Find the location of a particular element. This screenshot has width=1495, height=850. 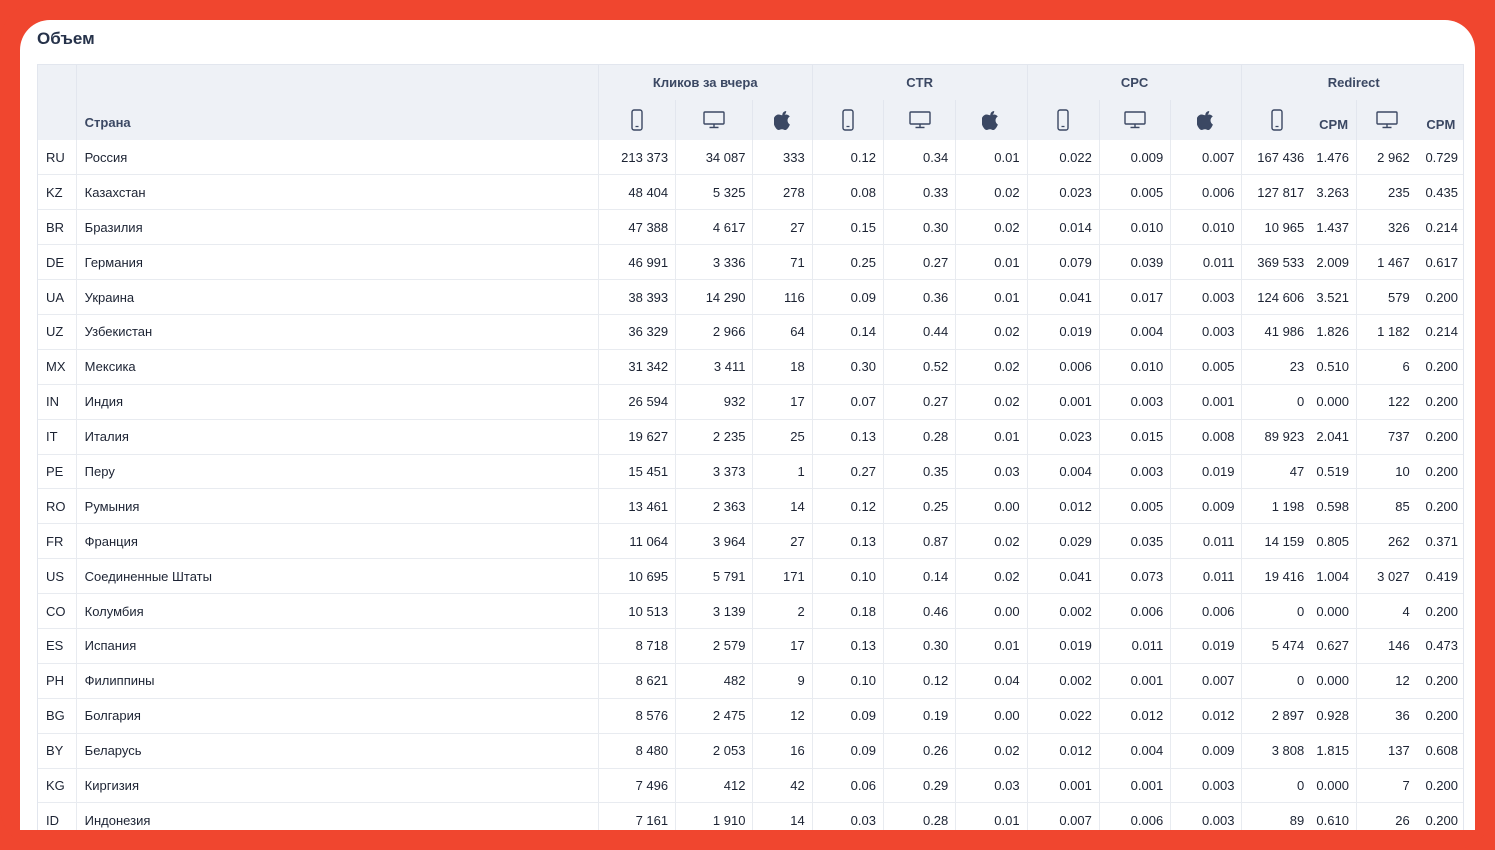

clicks-desktop-cell: 2 053 is located at coordinates (714, 751).